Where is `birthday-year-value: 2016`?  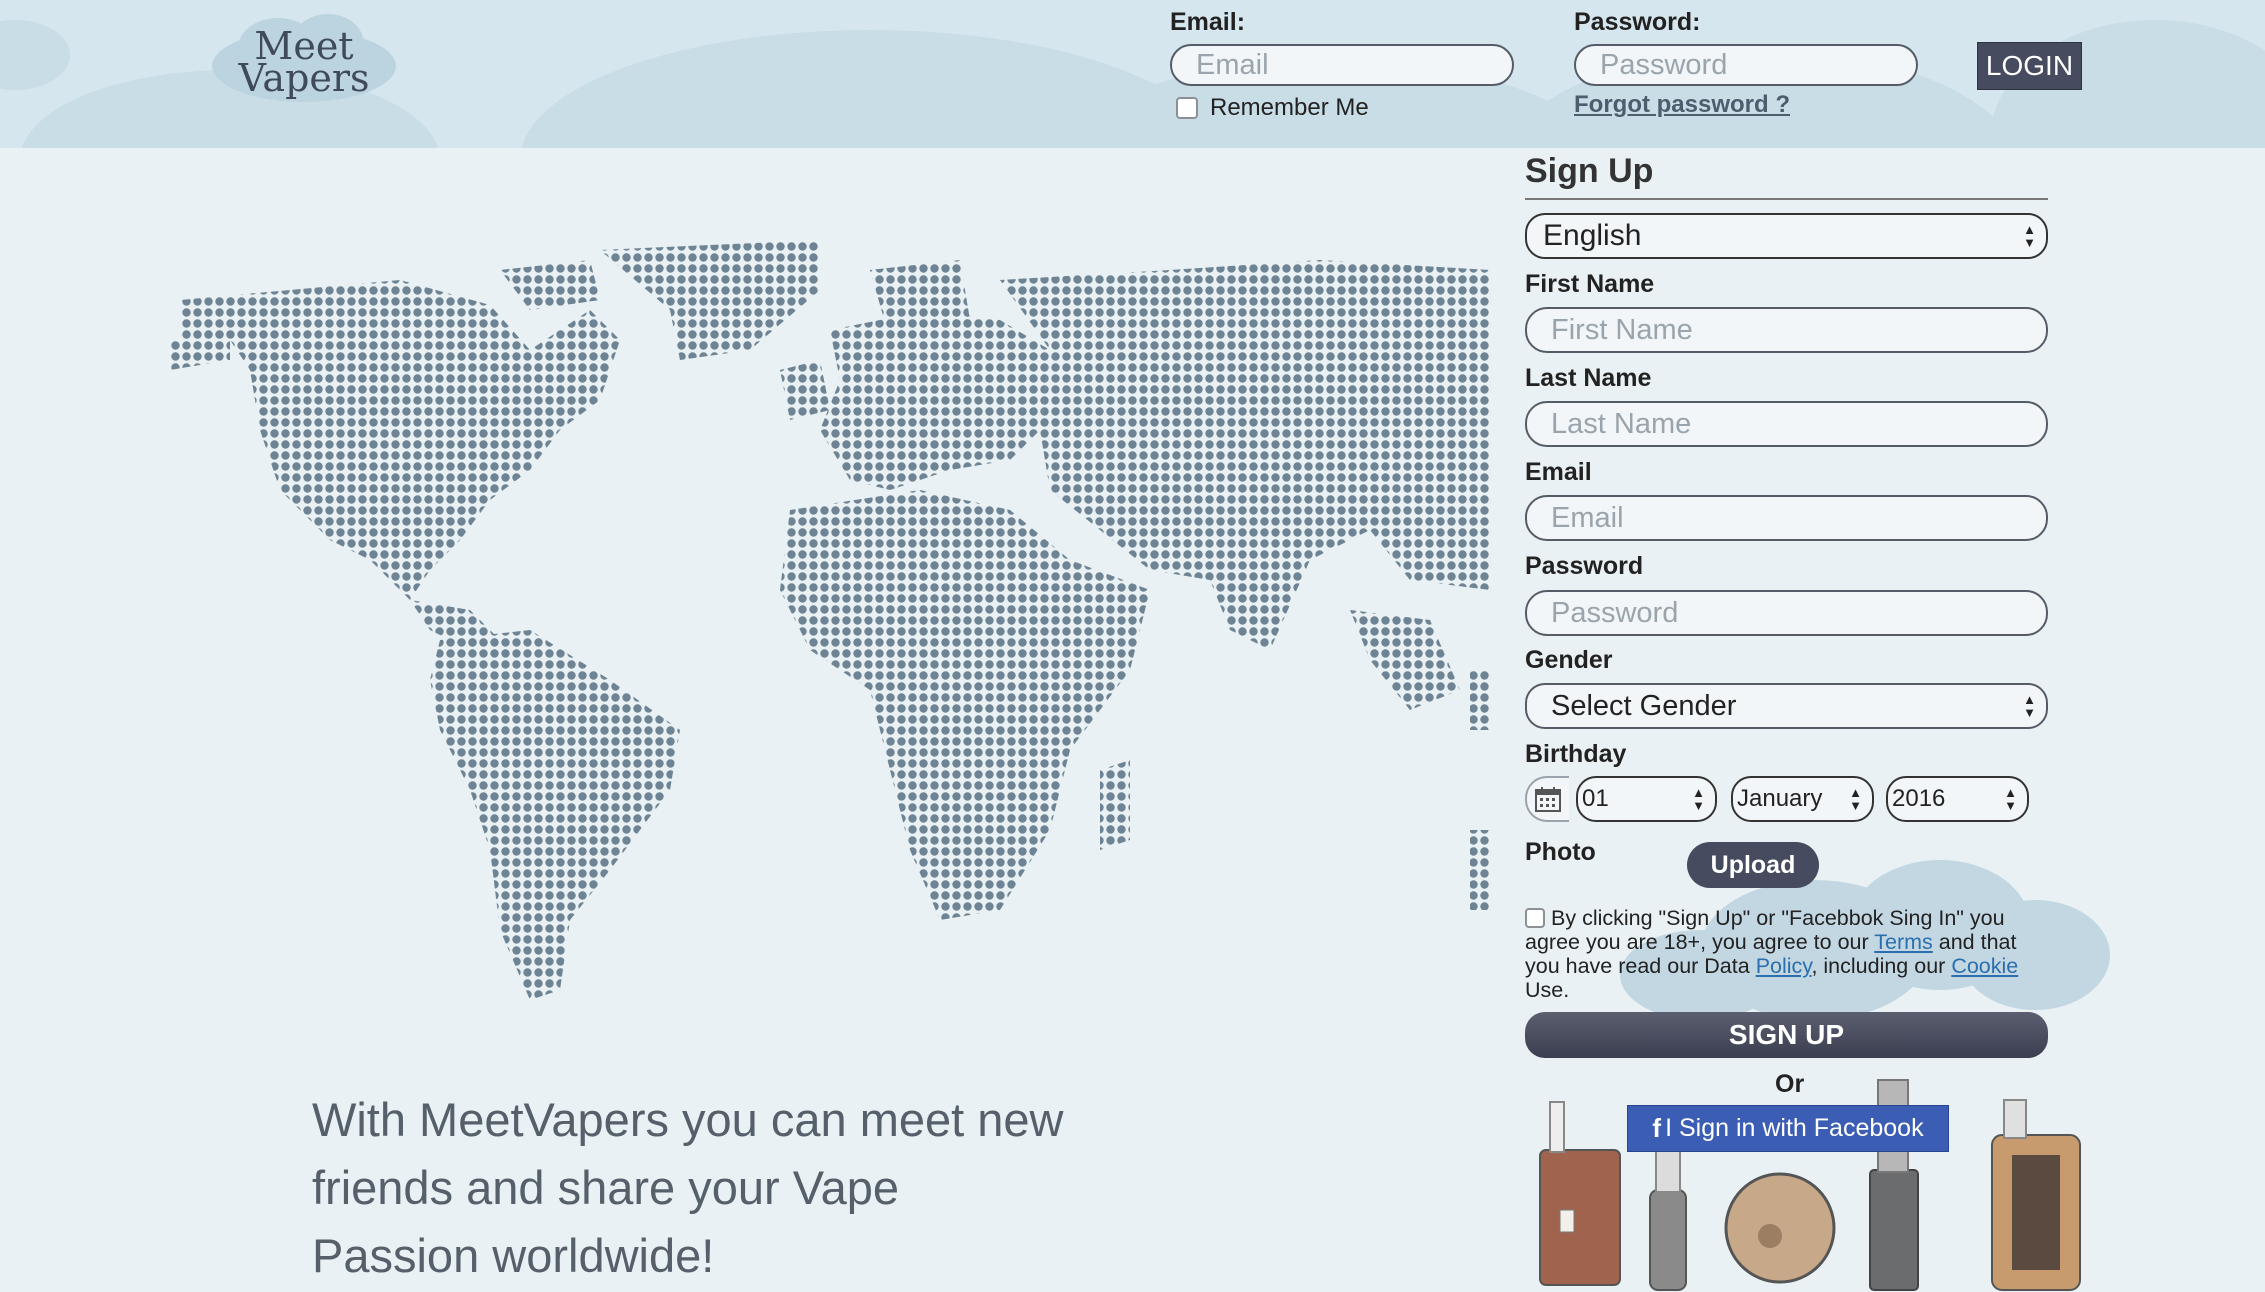 birthday-year-value: 2016 is located at coordinates (1919, 798).